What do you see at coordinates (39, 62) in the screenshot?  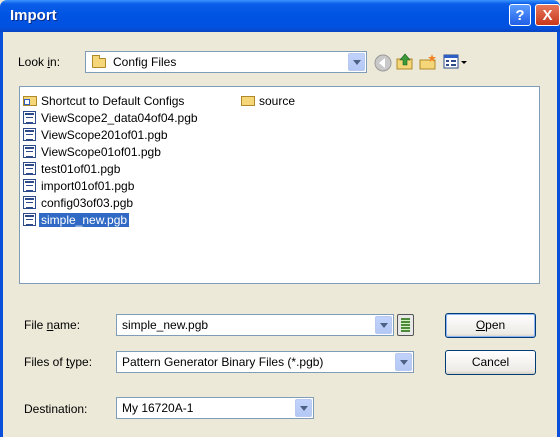 I see `look-in-label: Look in:` at bounding box center [39, 62].